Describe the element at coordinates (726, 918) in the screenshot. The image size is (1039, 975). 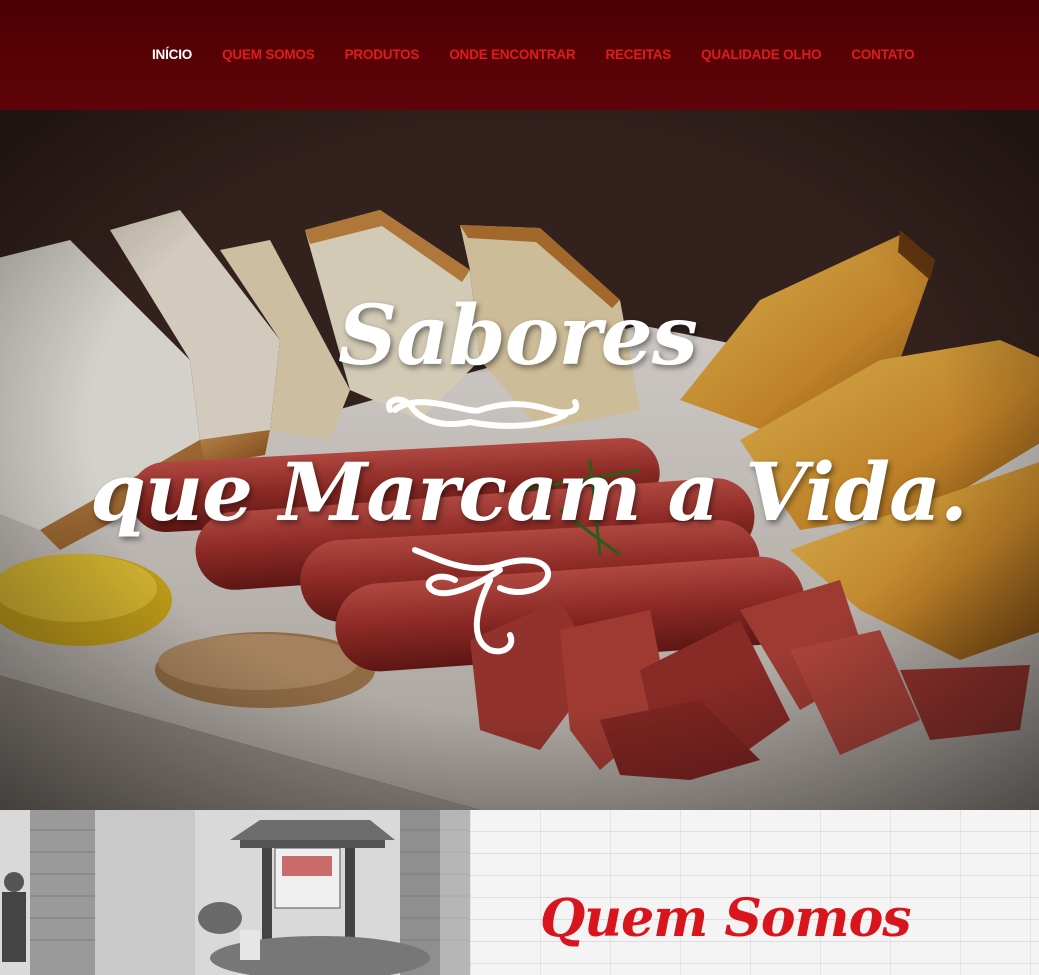
I see `quem-somos-heading: Quem Somos` at that location.